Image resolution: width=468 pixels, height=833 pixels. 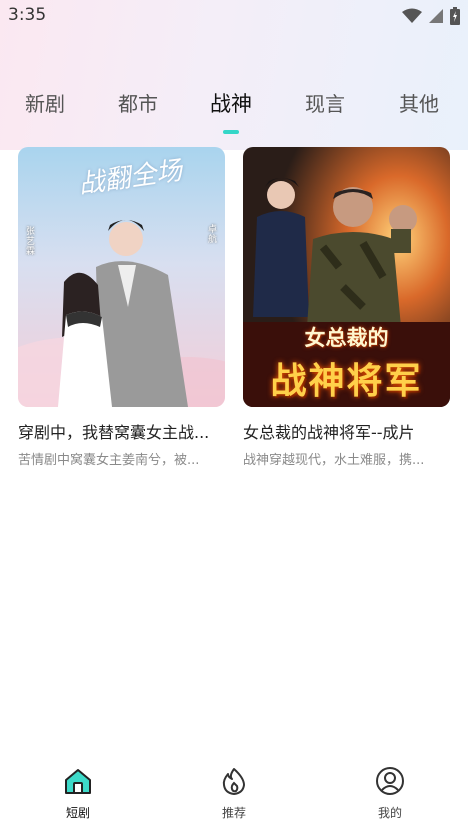 What do you see at coordinates (77, 813) in the screenshot?
I see `nav-shorts-label: 短剧` at bounding box center [77, 813].